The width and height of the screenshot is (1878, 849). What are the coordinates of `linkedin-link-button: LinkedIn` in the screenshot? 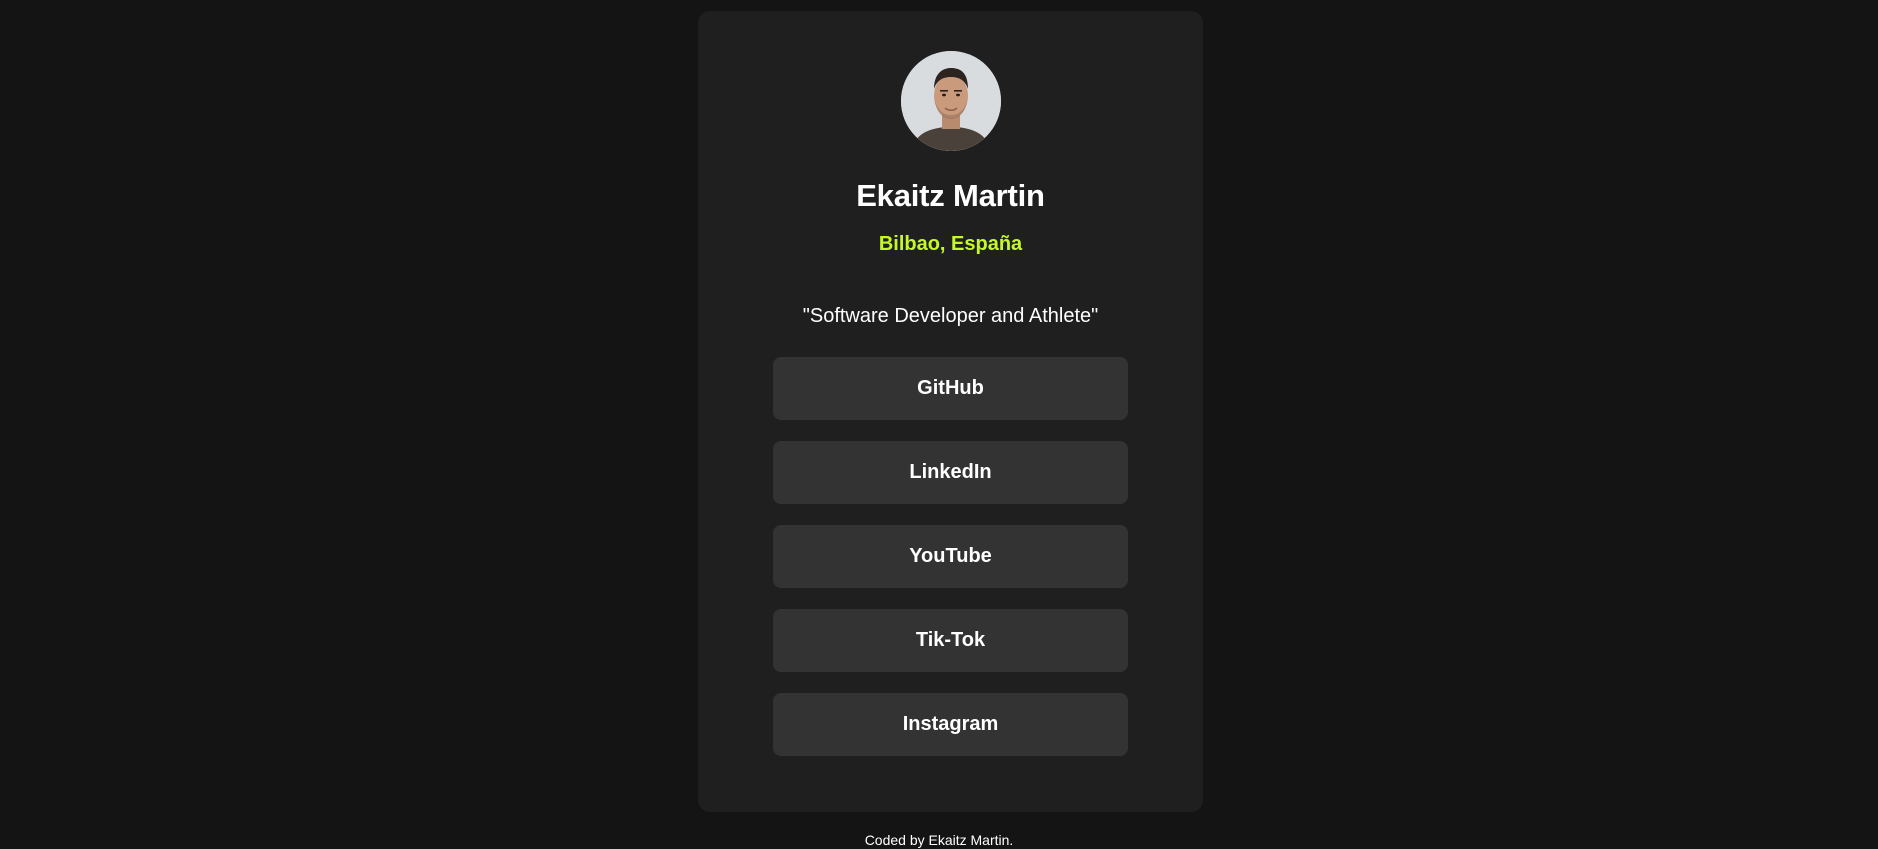 It's located at (950, 472).